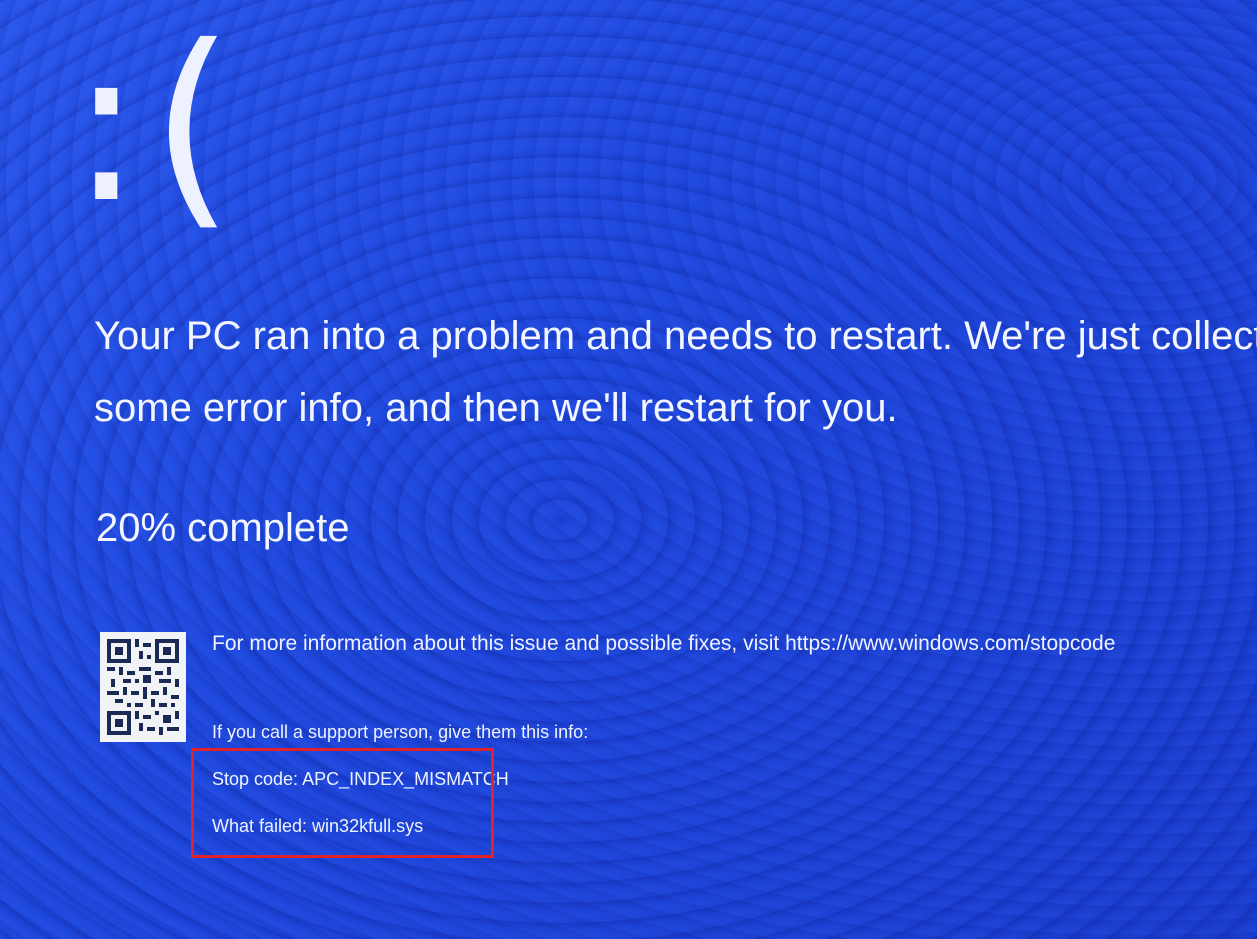 Image resolution: width=1257 pixels, height=939 pixels. I want to click on sad-face-emoticon: :(, so click(156, 125).